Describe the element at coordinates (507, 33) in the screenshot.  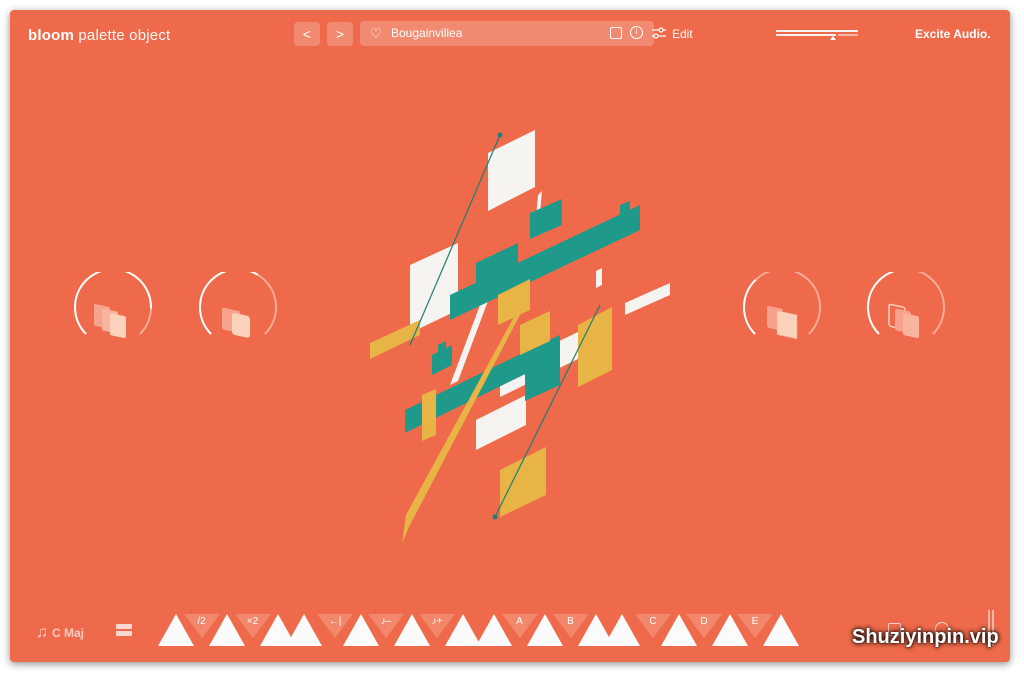
I see `preset-selector: ♡ Bougainvillea i` at that location.